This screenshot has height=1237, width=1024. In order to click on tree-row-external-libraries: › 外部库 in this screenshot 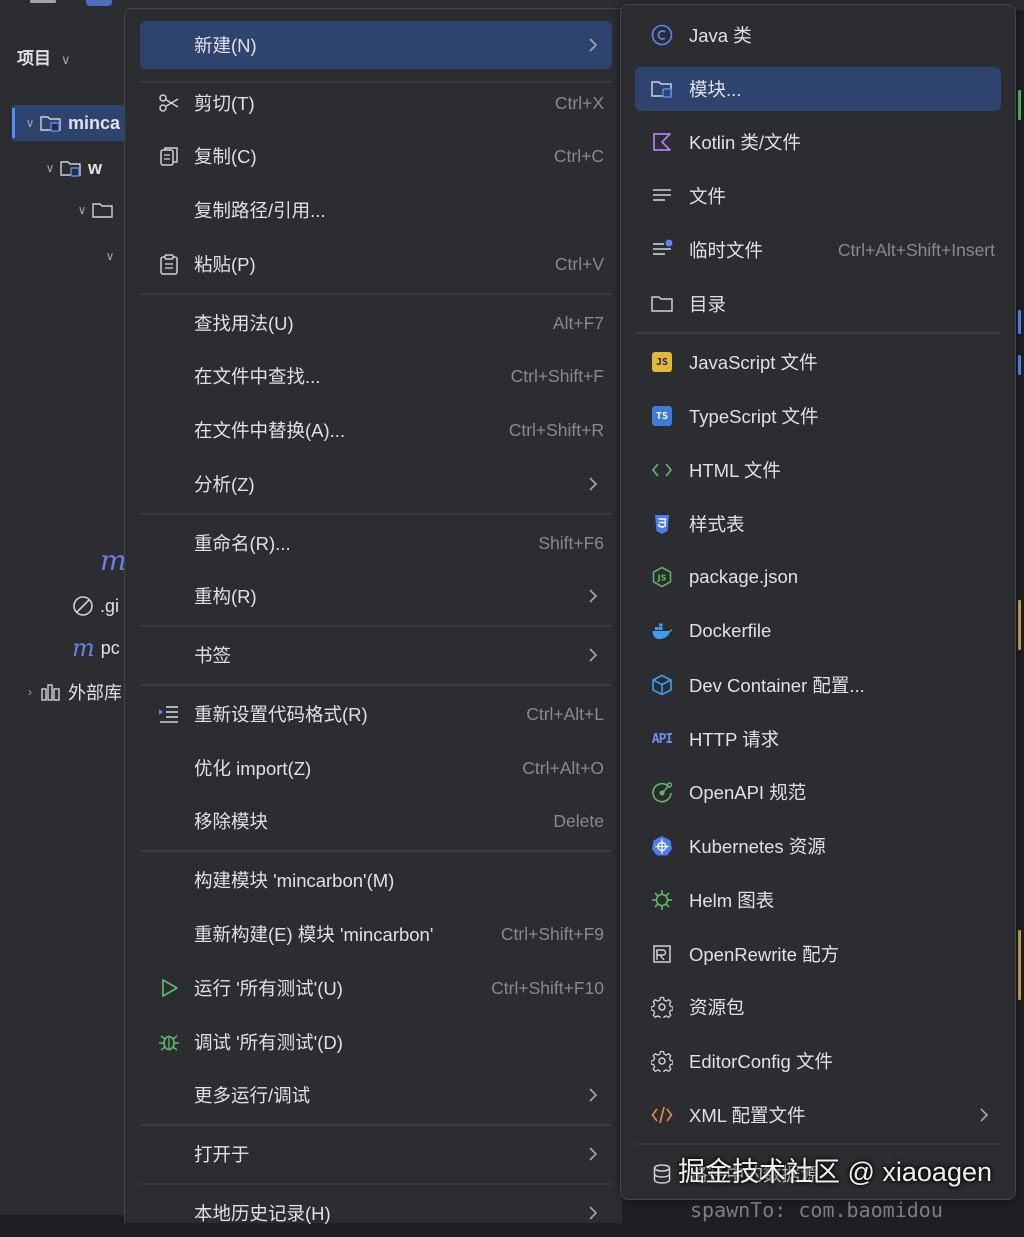, I will do `click(71, 692)`.